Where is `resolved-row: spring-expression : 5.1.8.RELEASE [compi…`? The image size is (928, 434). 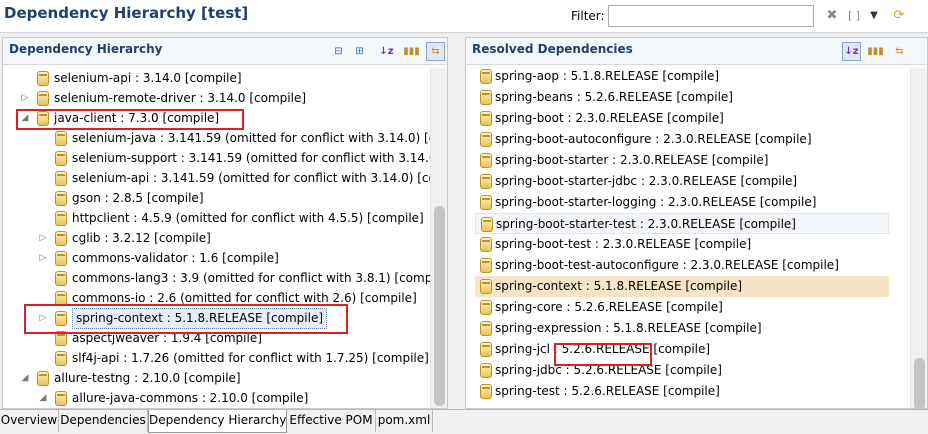 resolved-row: spring-expression : 5.1.8.RELEASE [compi… is located at coordinates (682, 328).